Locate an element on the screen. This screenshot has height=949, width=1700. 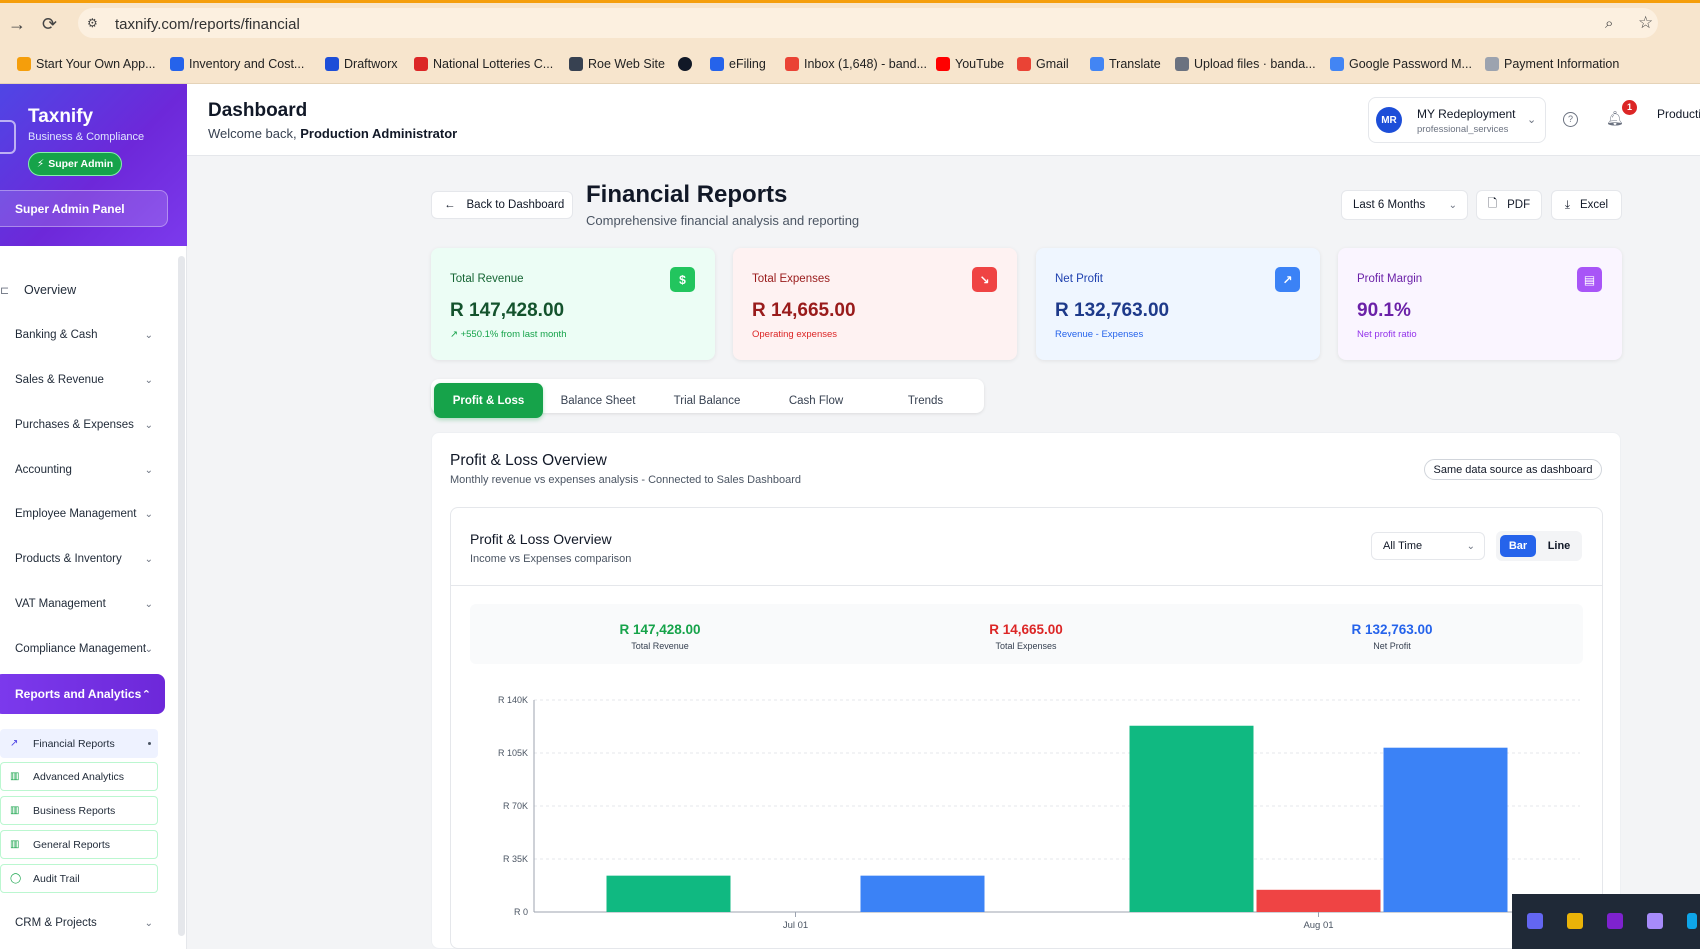
export-excel-button: ⤓ Excel is located at coordinates (1586, 205).